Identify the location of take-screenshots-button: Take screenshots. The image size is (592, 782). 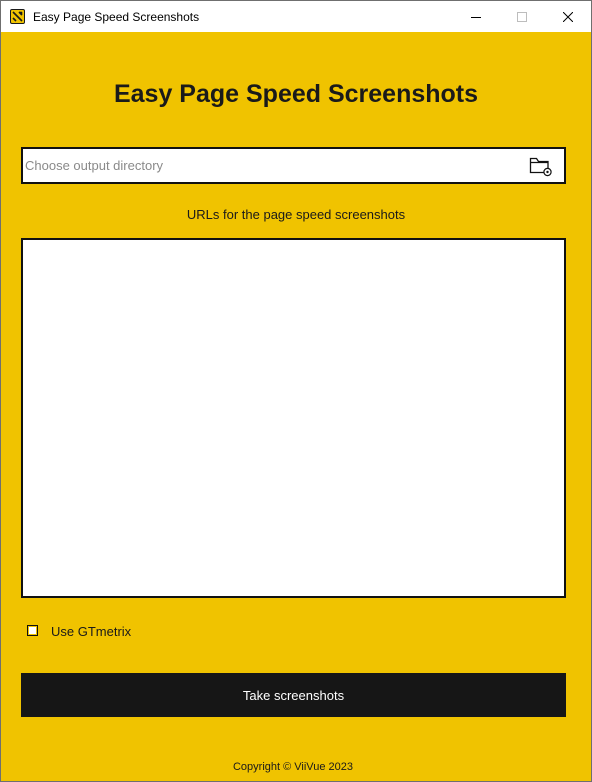
(293, 695).